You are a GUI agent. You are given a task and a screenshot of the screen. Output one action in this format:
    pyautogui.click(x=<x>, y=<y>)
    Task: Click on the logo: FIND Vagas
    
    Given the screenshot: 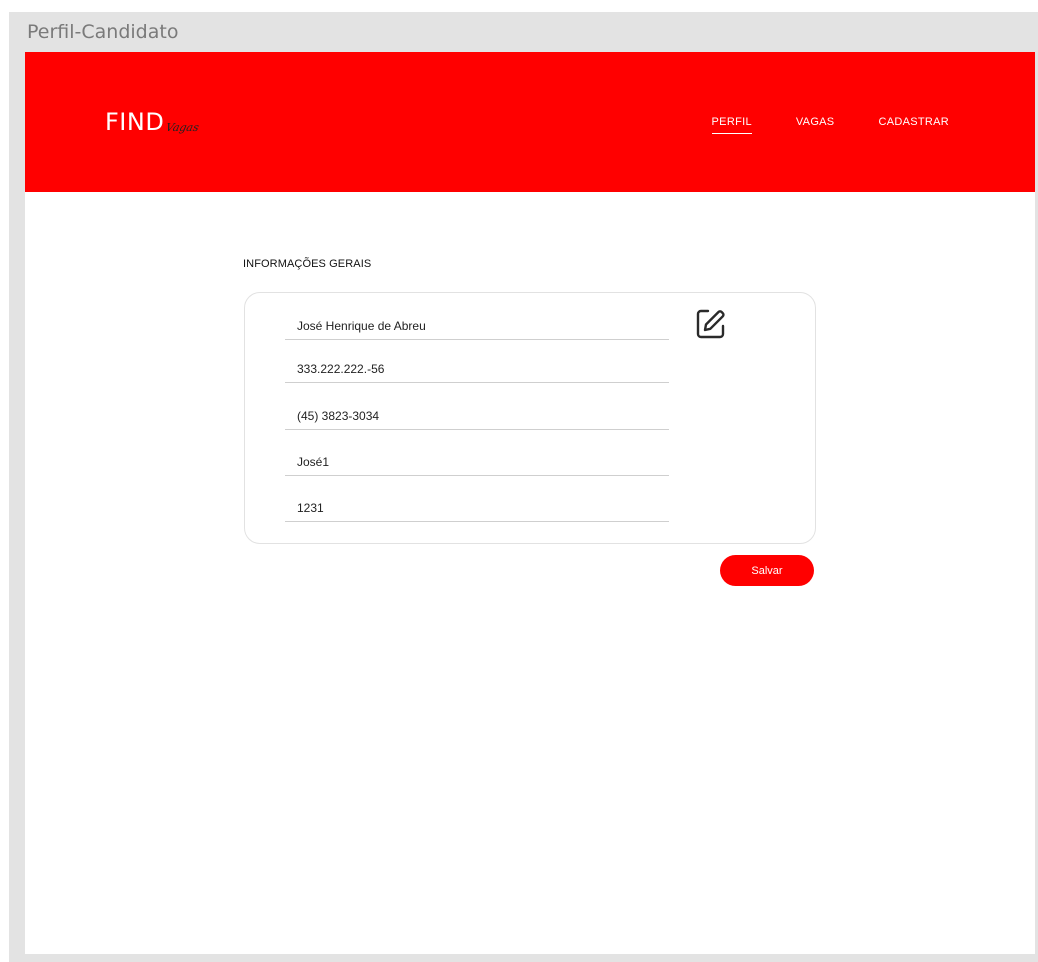 What is the action you would take?
    pyautogui.click(x=153, y=122)
    